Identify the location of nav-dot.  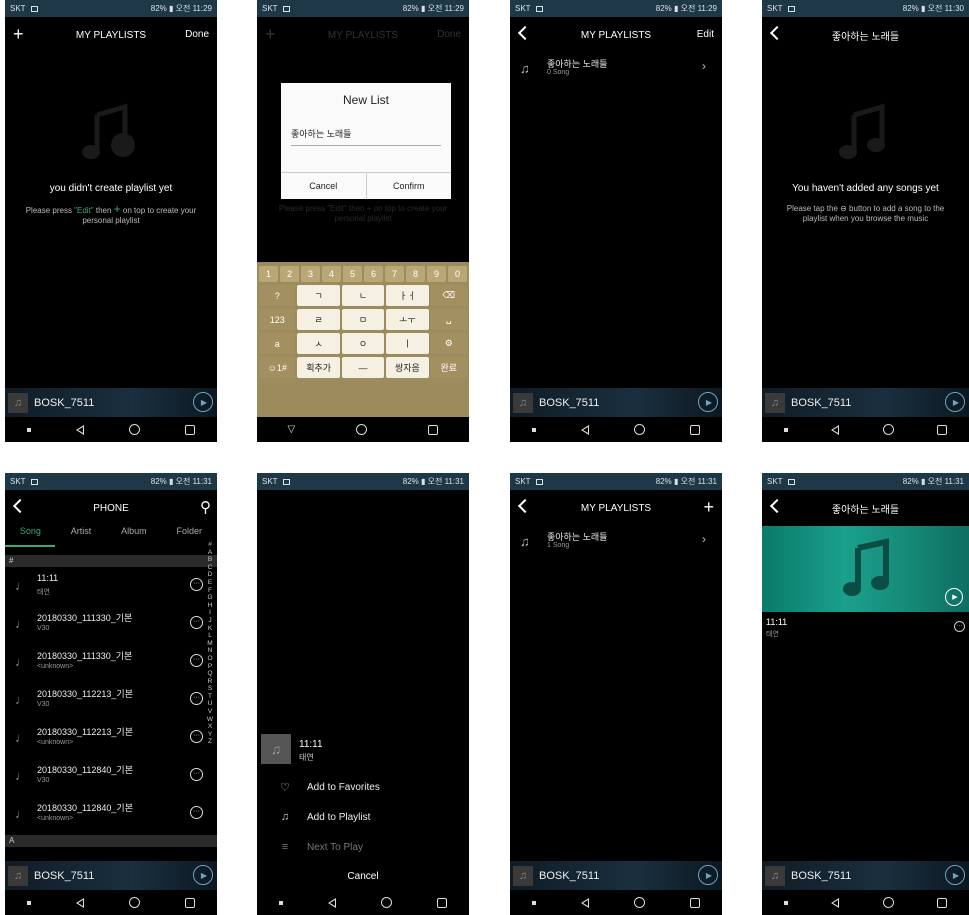
(29, 429).